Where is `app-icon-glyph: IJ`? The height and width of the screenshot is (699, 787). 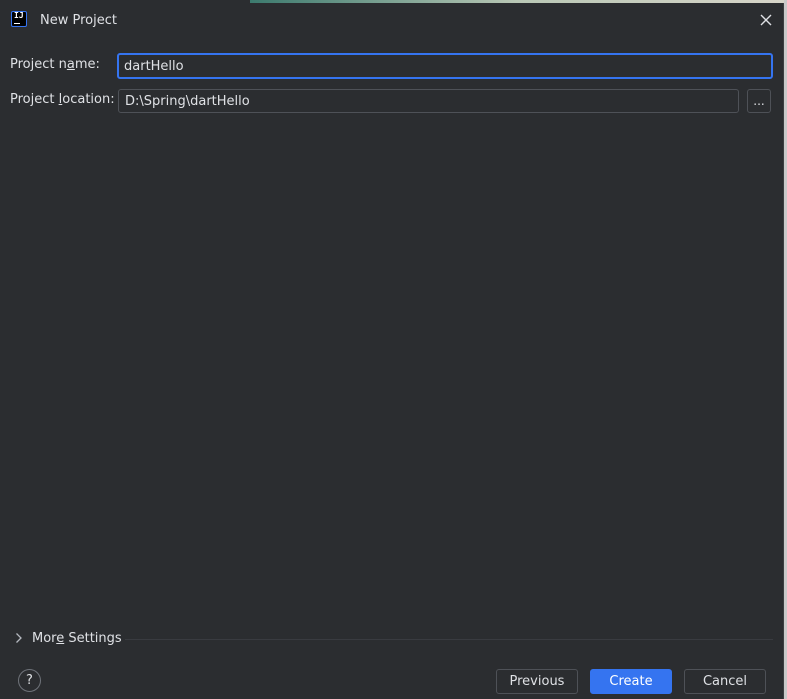 app-icon-glyph: IJ is located at coordinates (19, 15).